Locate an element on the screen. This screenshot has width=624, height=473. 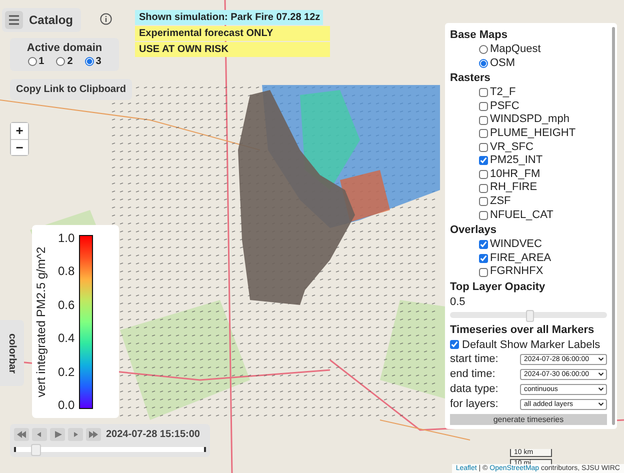
step-back-button is located at coordinates (39, 434).